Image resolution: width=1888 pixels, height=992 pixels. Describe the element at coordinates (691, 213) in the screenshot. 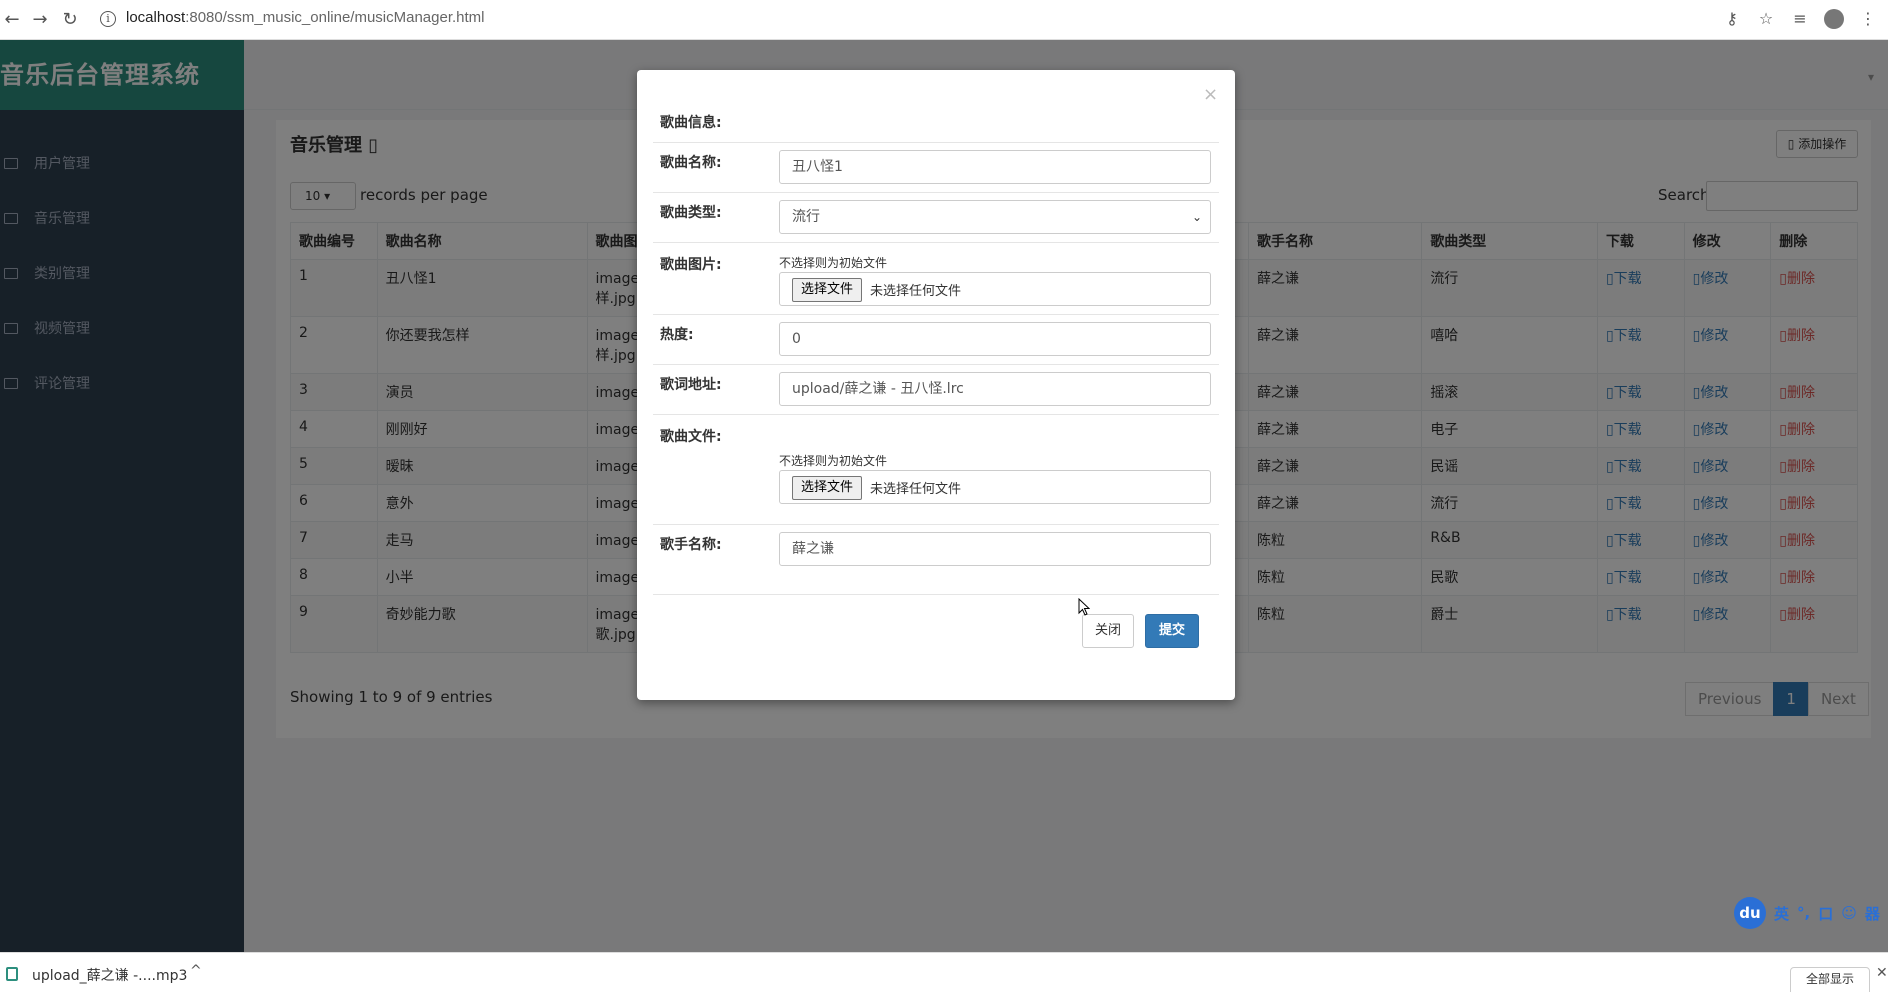

I see `song-type-label: 歌曲类型:` at that location.